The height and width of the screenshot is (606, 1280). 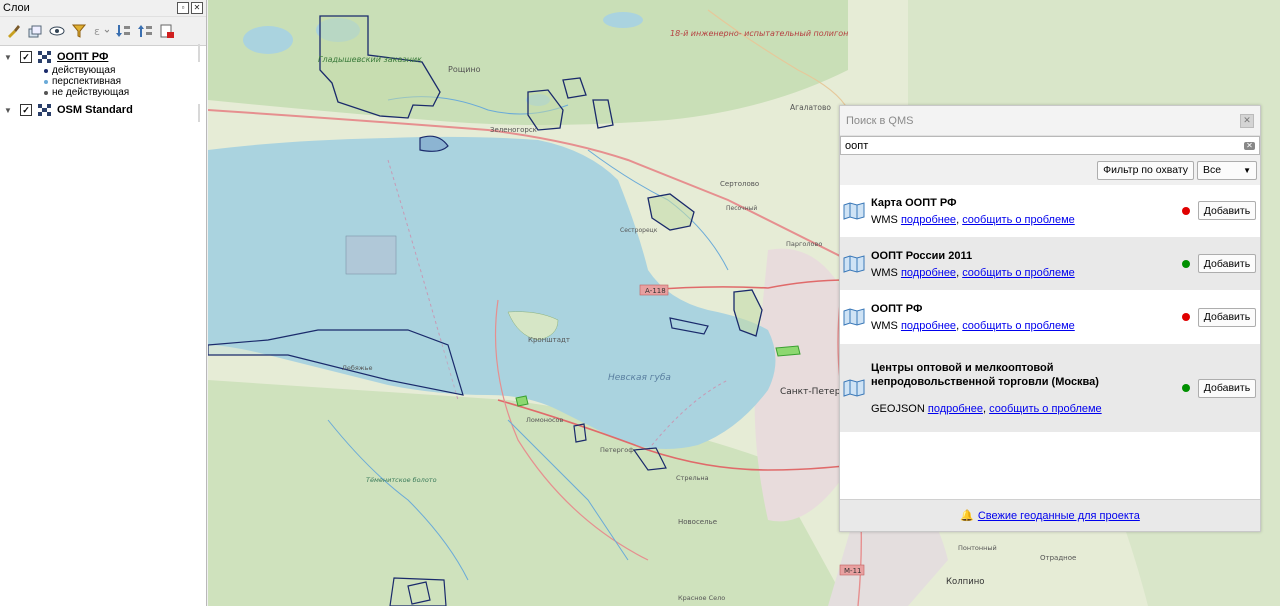 I want to click on result-title: ООПТ России 2011, so click(x=922, y=255).